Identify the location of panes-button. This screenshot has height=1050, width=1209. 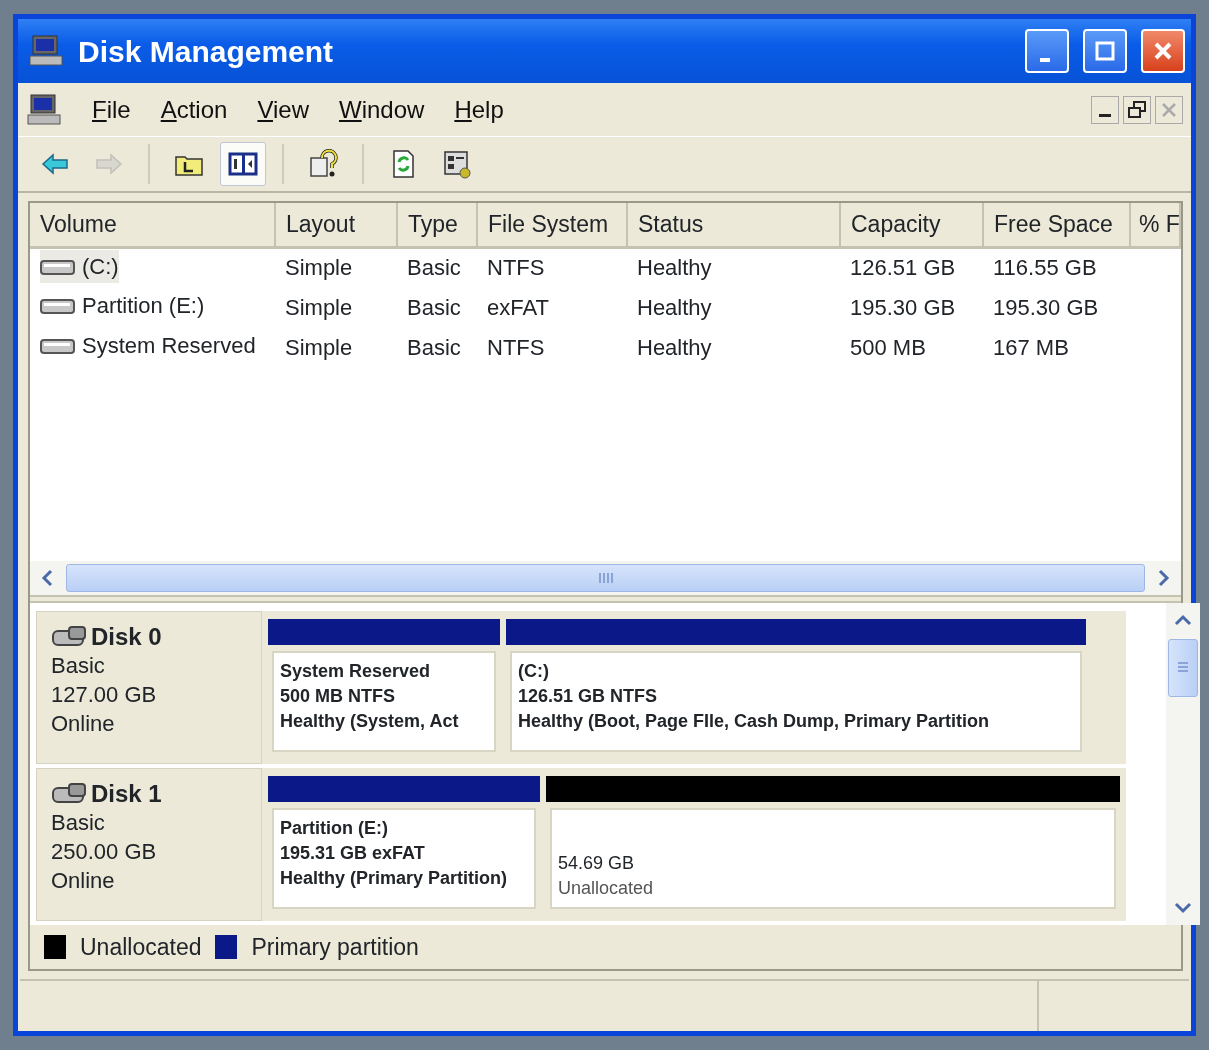
(243, 164).